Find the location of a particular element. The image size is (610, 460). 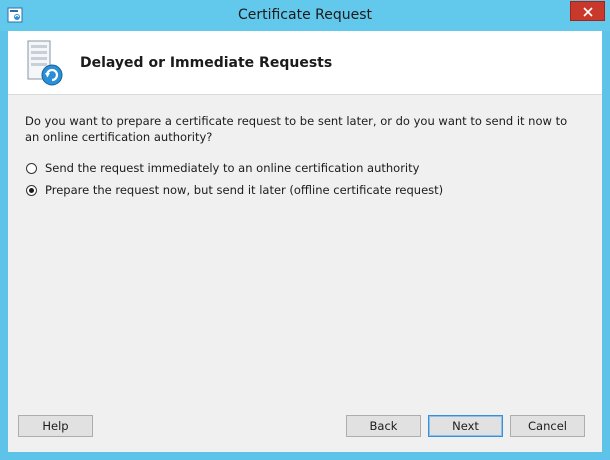

title-bar: Certificate Request is located at coordinates (305, 15).